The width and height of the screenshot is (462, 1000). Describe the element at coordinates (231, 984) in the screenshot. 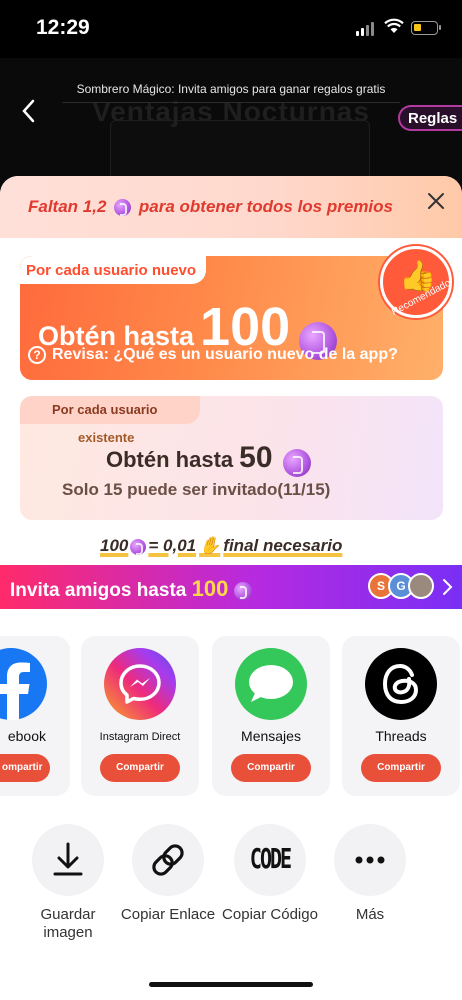

I see `home-indicator` at that location.